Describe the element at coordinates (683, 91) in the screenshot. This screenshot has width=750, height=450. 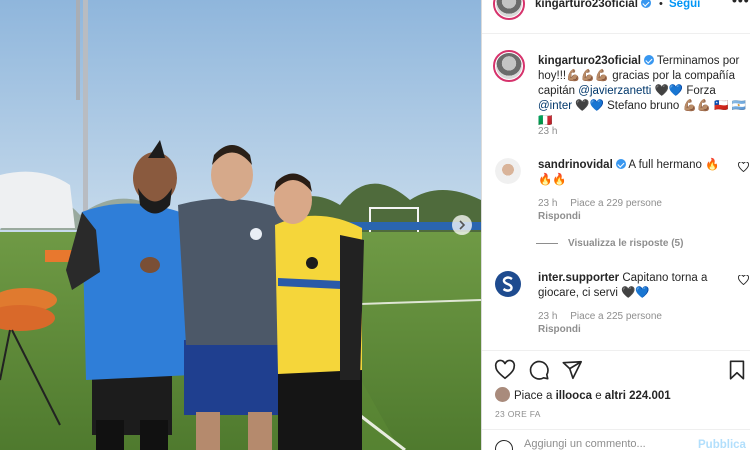
I see `caption-body-2: 🖤💙 Forza` at that location.